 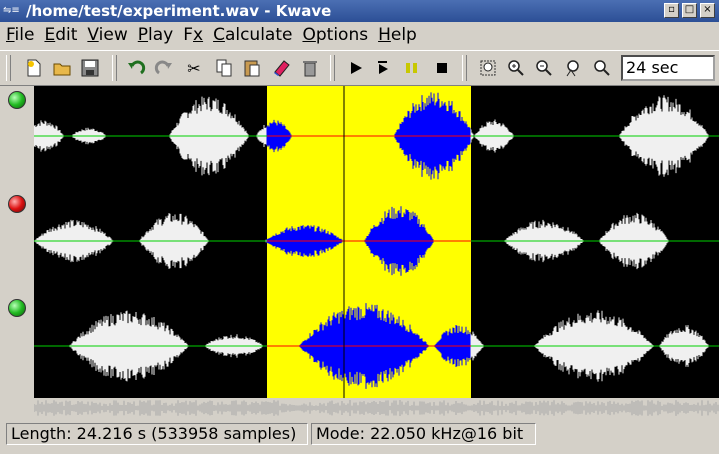 I want to click on menu-play-label: lay, so click(x=161, y=35).